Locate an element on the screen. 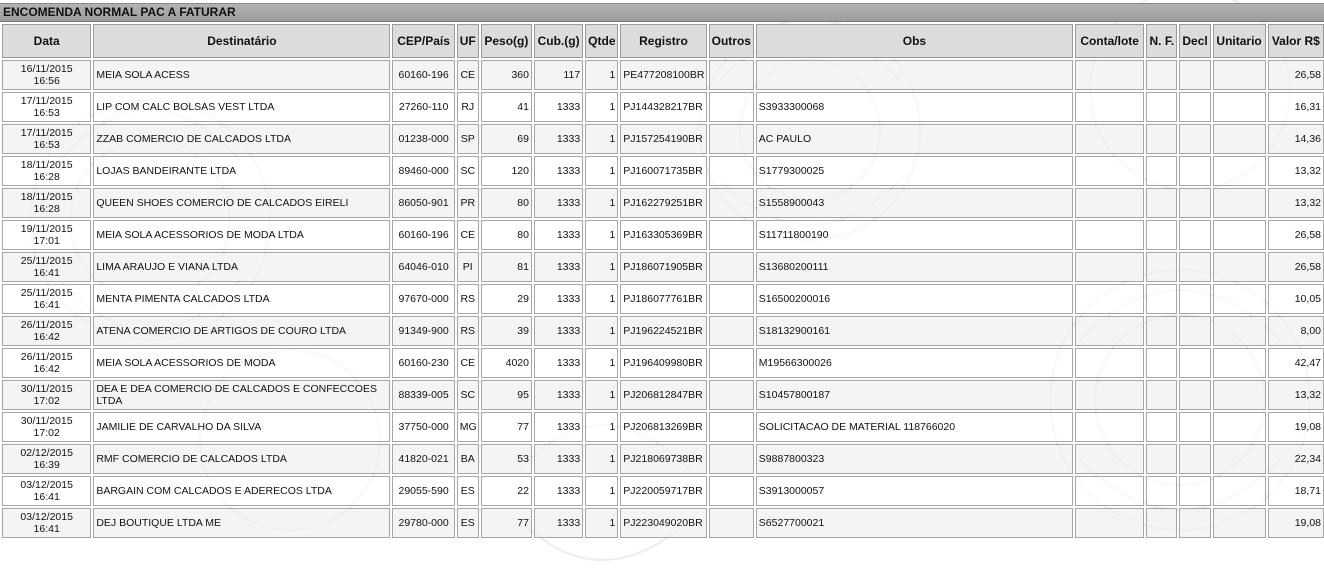 The image size is (1324, 576). cell-obs: AC PAULO is located at coordinates (914, 139).